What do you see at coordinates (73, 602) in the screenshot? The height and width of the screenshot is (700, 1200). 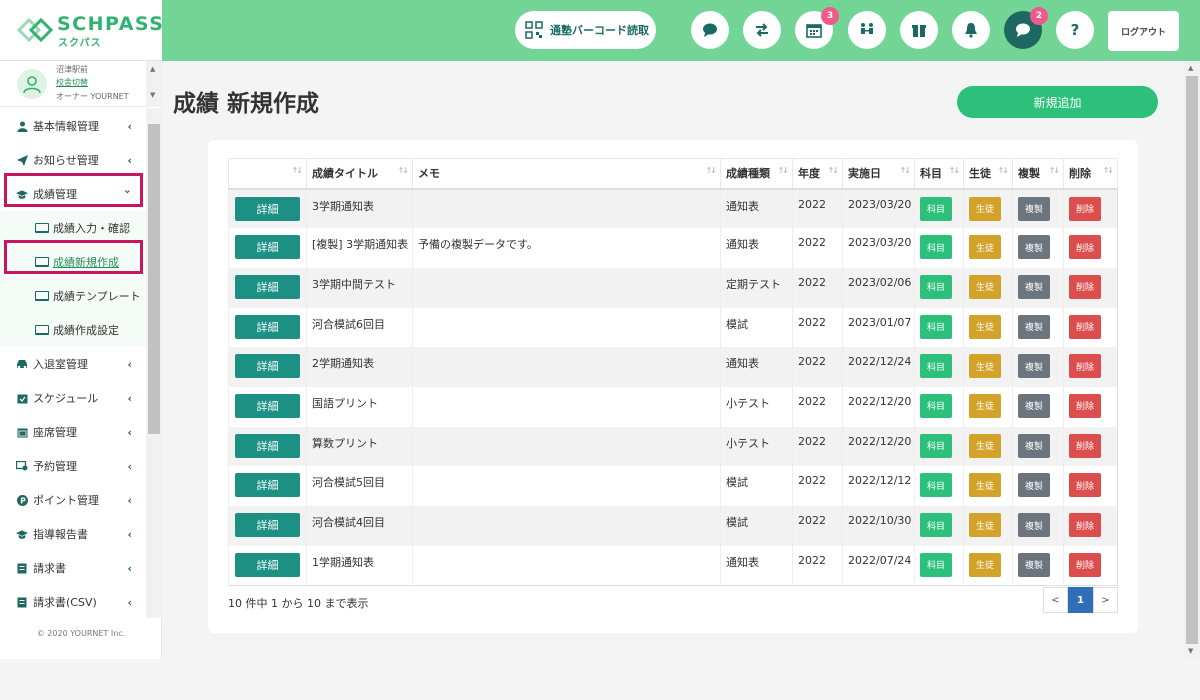 I see `sidebar-item-10: 請求書(CSV) ‹` at bounding box center [73, 602].